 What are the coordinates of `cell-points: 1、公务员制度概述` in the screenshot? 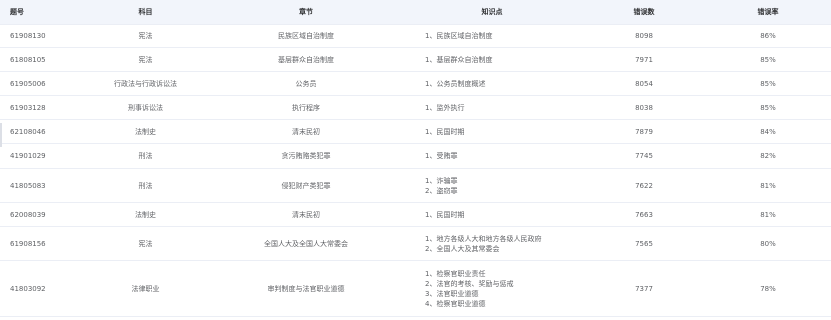 It's located at (492, 84).